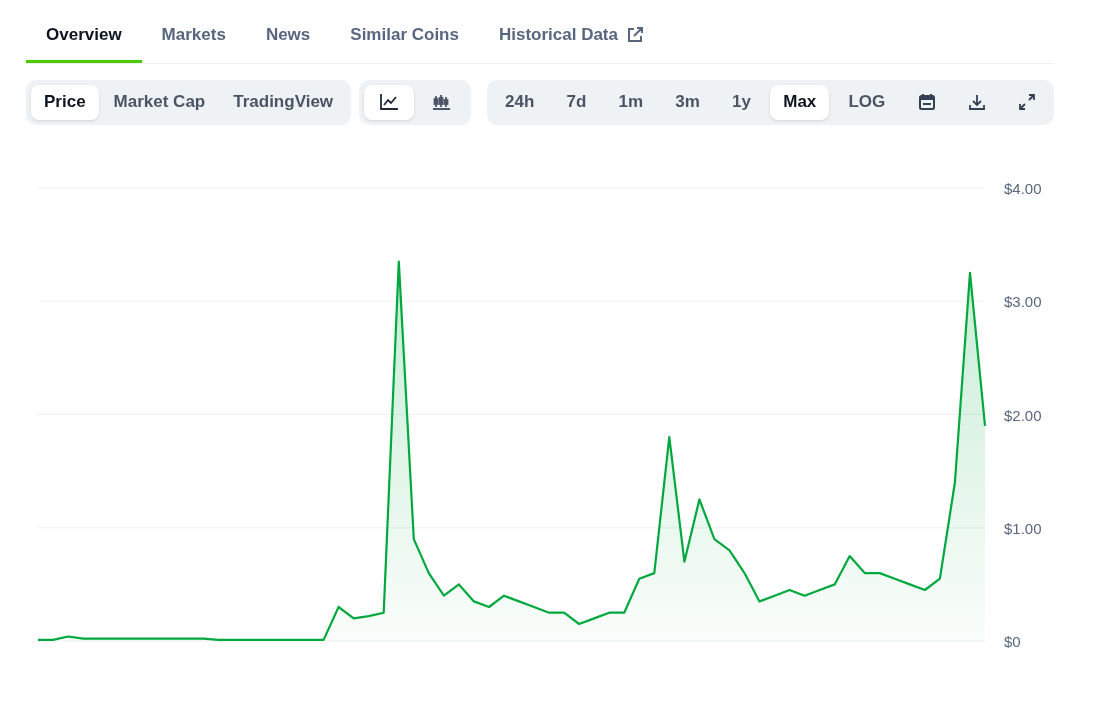  I want to click on candlestick-icon, so click(441, 102).